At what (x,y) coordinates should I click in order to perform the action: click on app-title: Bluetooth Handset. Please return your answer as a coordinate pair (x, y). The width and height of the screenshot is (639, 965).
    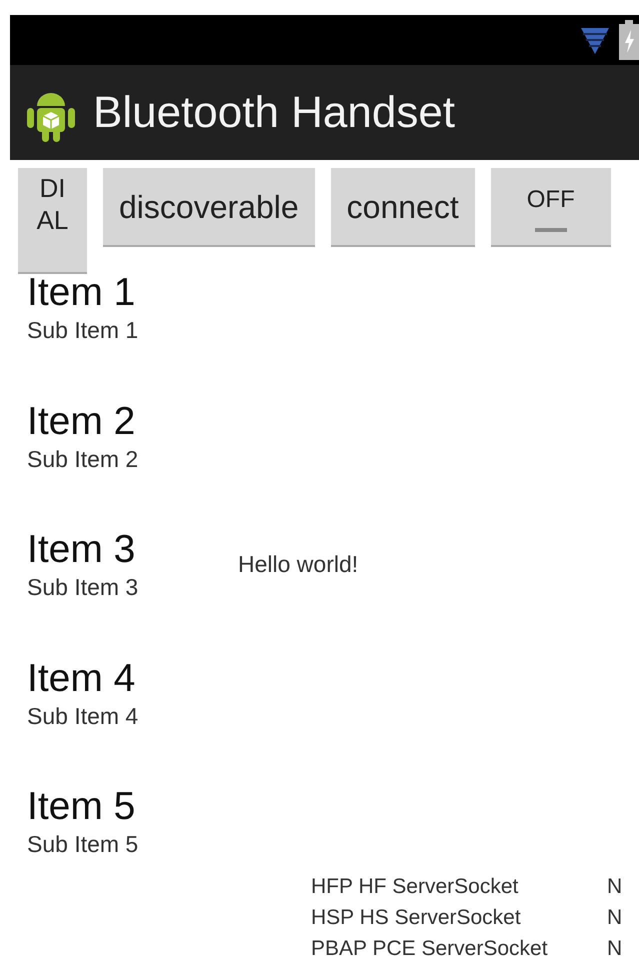
    Looking at the image, I should click on (274, 112).